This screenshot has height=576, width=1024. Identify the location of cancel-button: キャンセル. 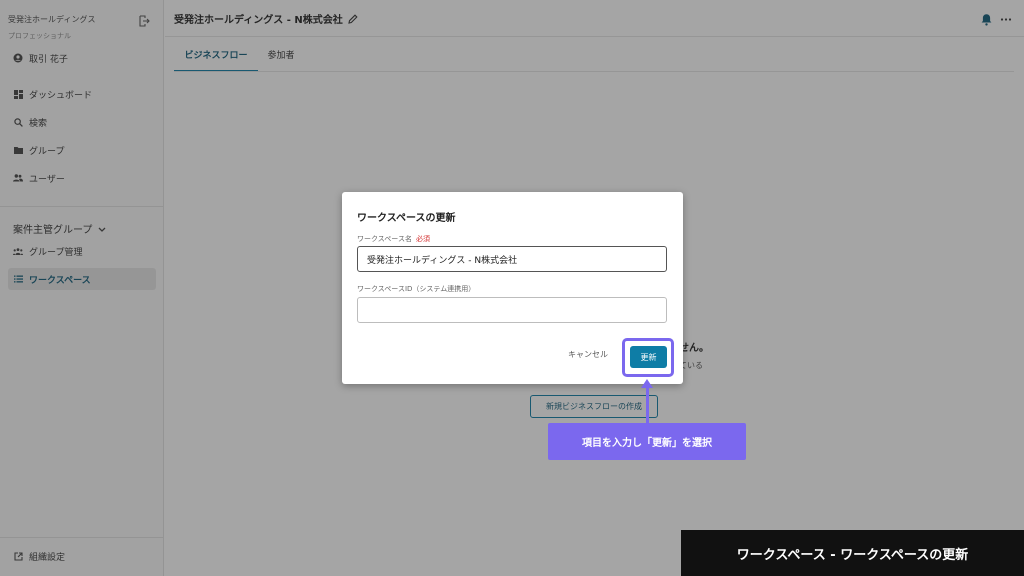
(588, 354).